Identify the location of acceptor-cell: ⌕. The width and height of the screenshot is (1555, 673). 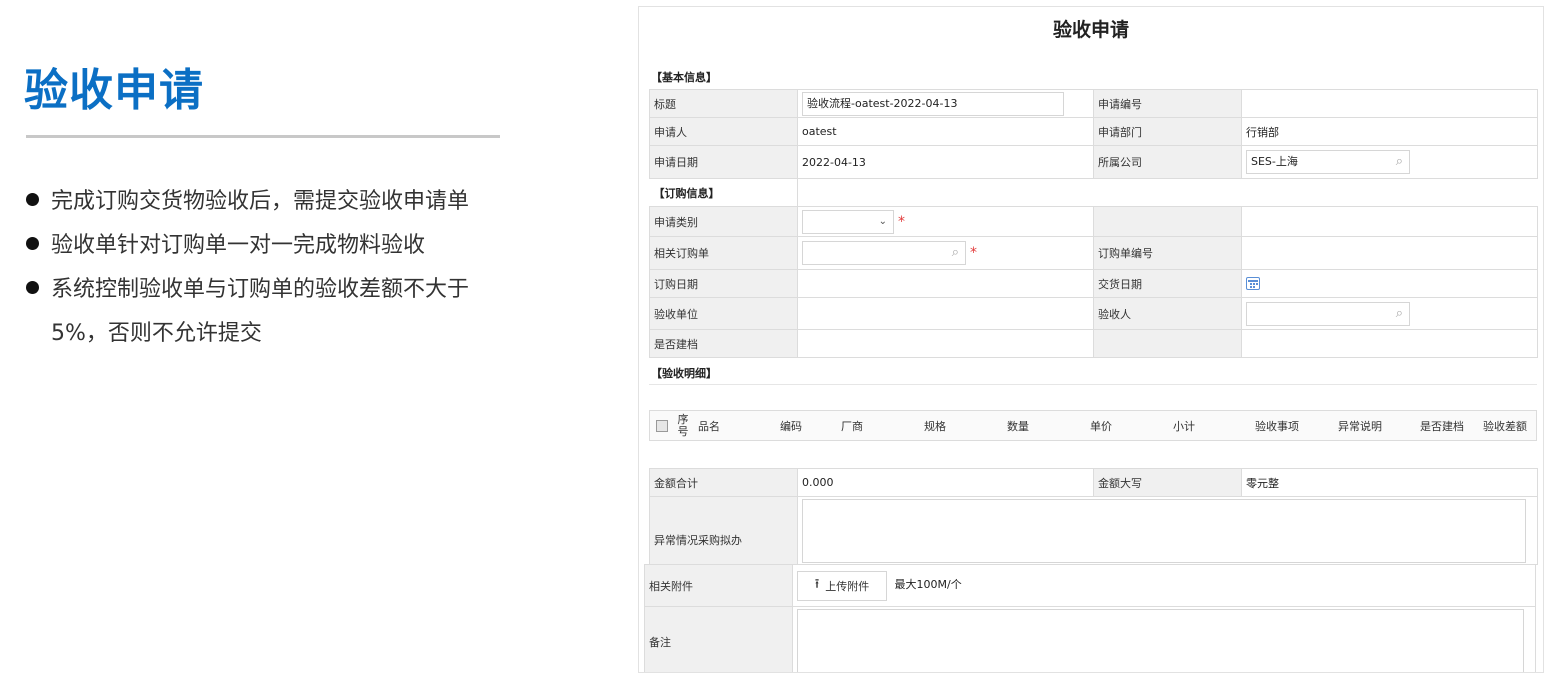
(1389, 313).